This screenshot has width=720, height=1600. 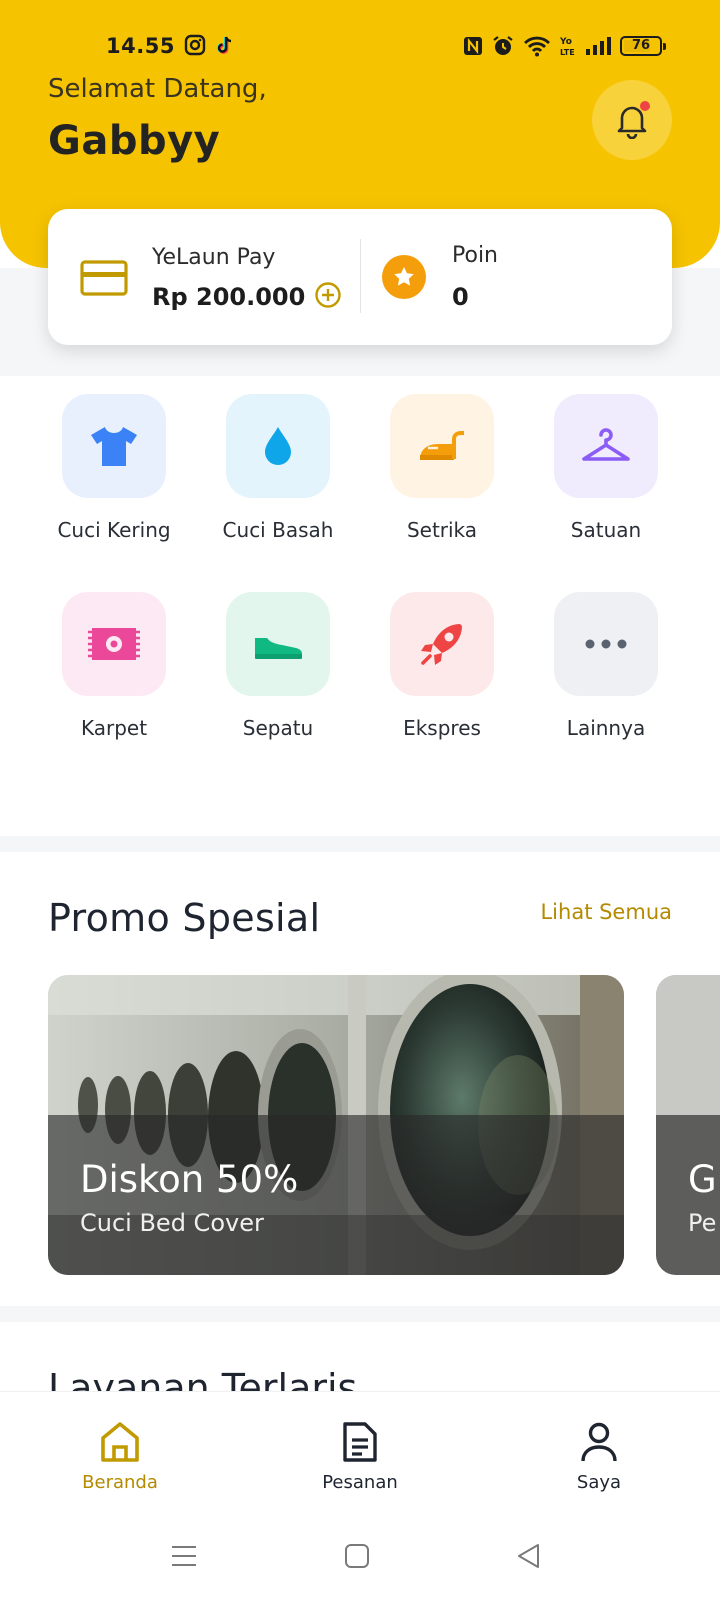 What do you see at coordinates (278, 530) in the screenshot?
I see `service-label: Cuci Basah` at bounding box center [278, 530].